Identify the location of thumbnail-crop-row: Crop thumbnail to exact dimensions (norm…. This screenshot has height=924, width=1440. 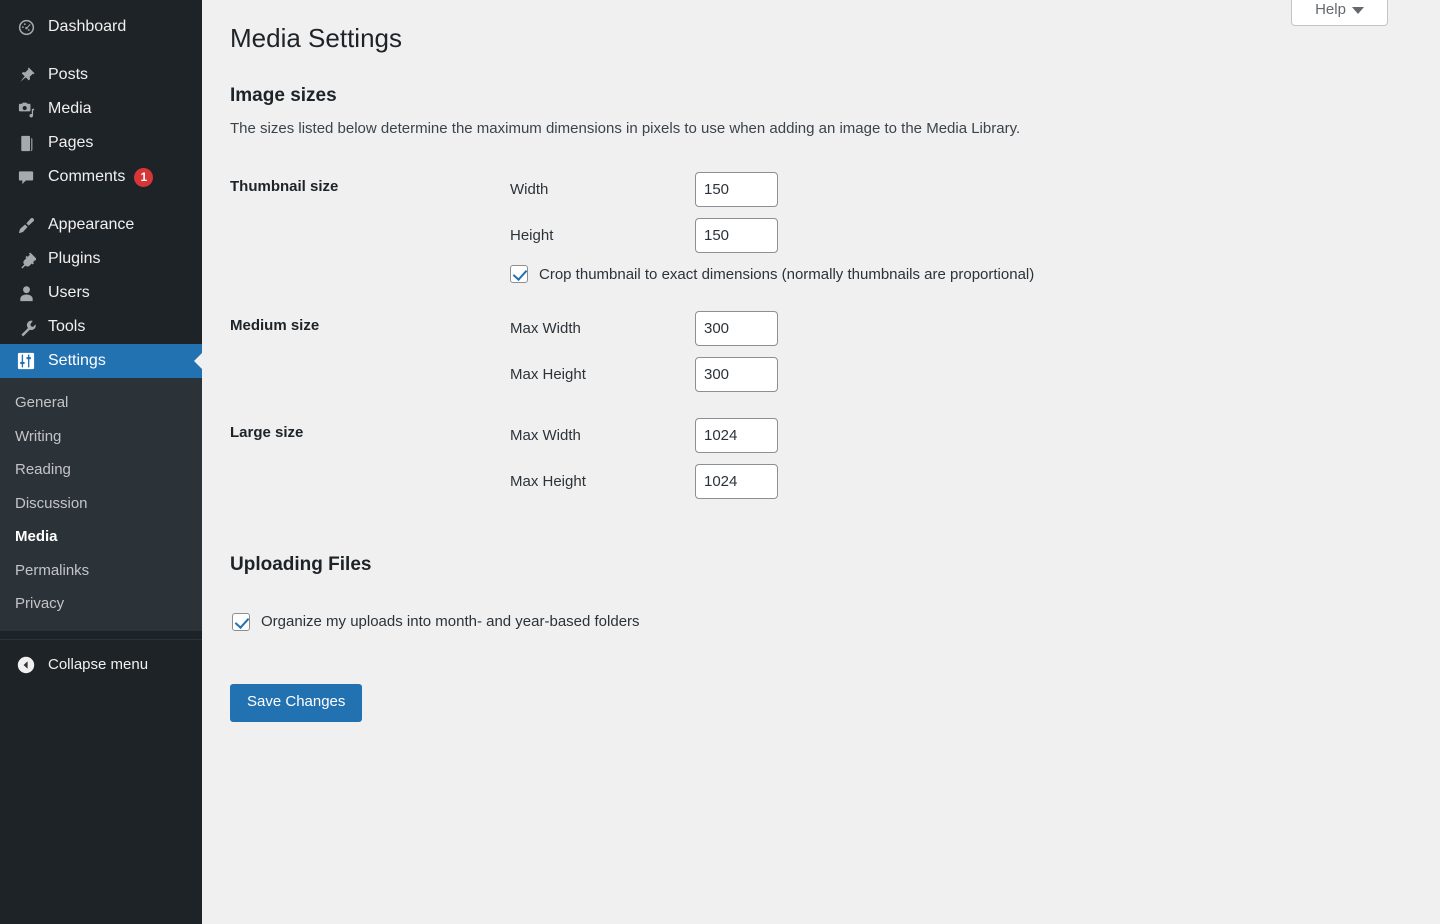
(960, 274).